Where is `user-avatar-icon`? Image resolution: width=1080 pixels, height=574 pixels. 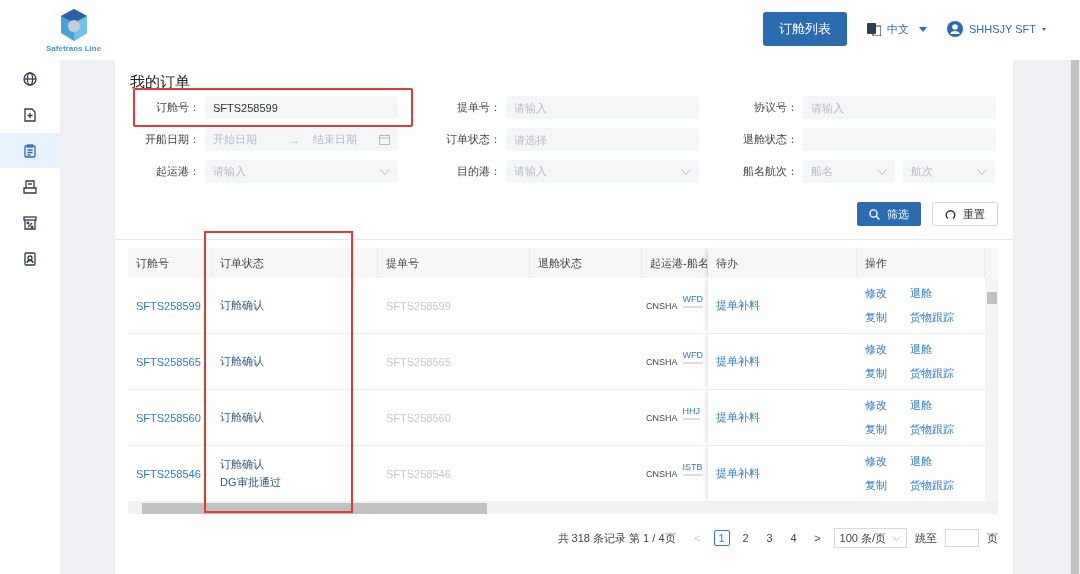
user-avatar-icon is located at coordinates (954, 29).